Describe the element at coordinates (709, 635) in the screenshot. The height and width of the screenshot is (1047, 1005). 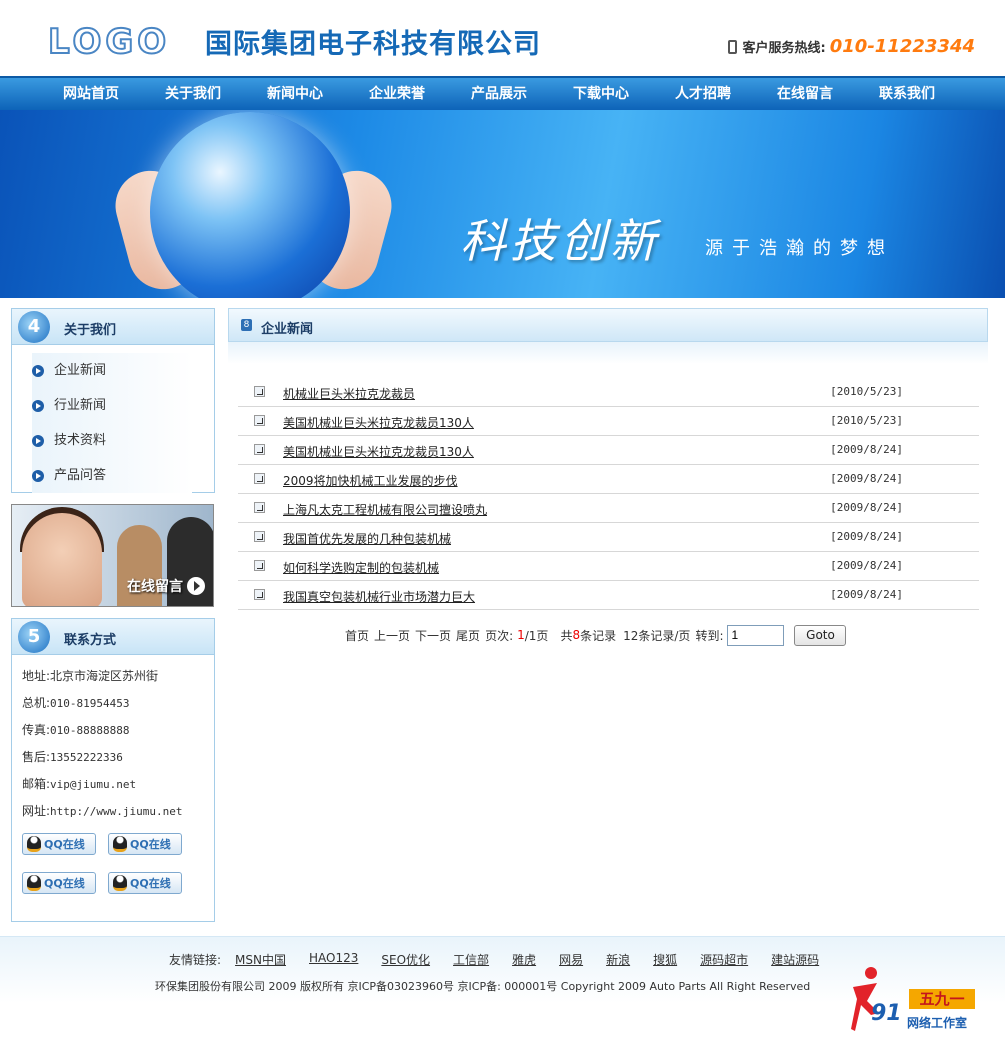
I see `pager-goto-label: 转到:` at that location.